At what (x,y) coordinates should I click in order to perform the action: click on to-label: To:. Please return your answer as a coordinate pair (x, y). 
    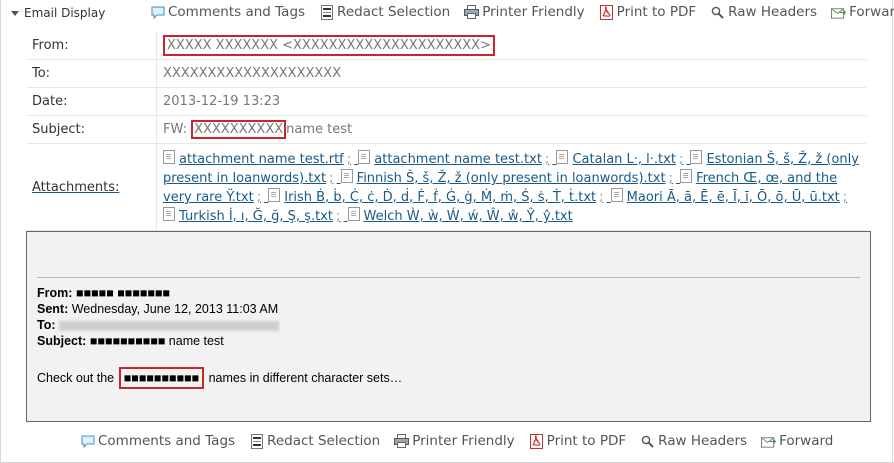
    Looking at the image, I should click on (92, 73).